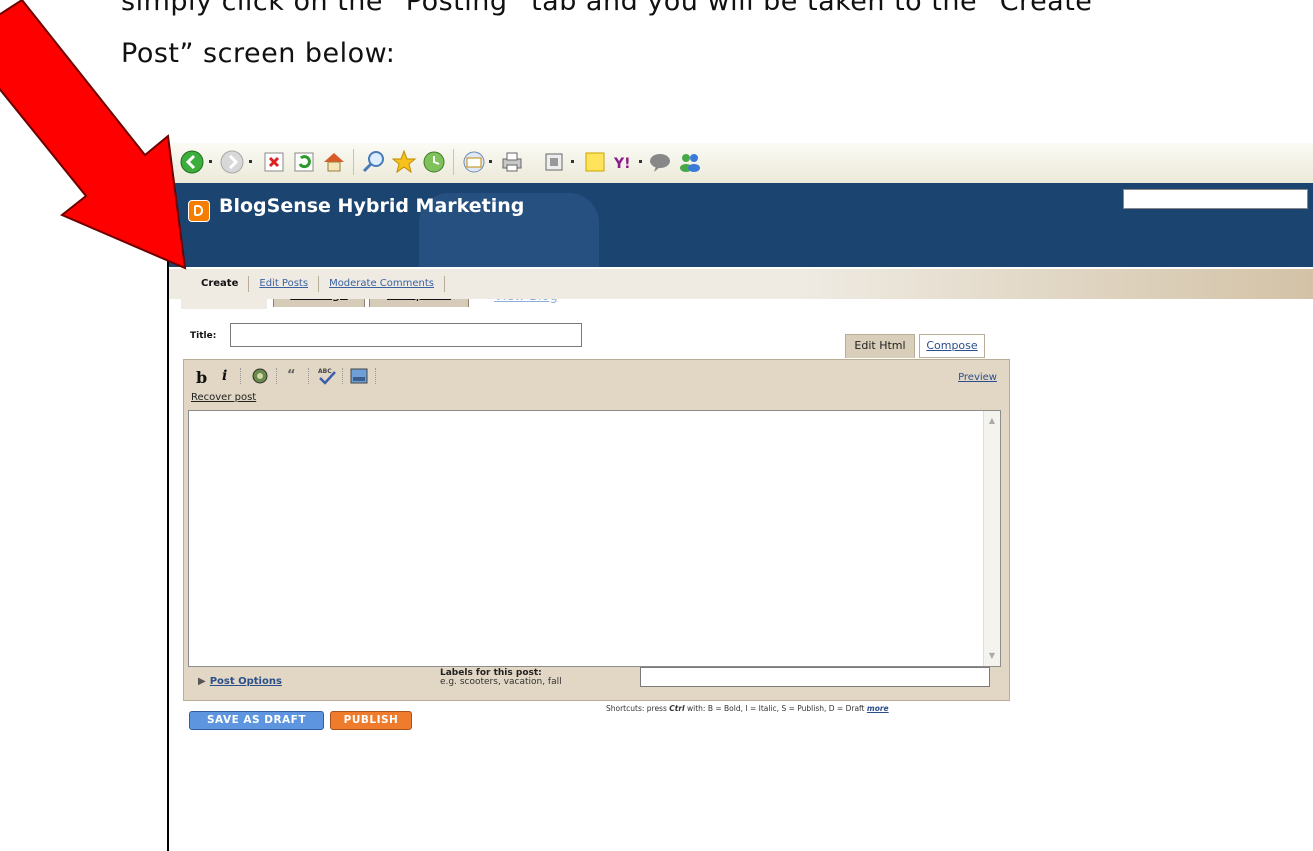 The height and width of the screenshot is (851, 1313). I want to click on history-icon, so click(434, 162).